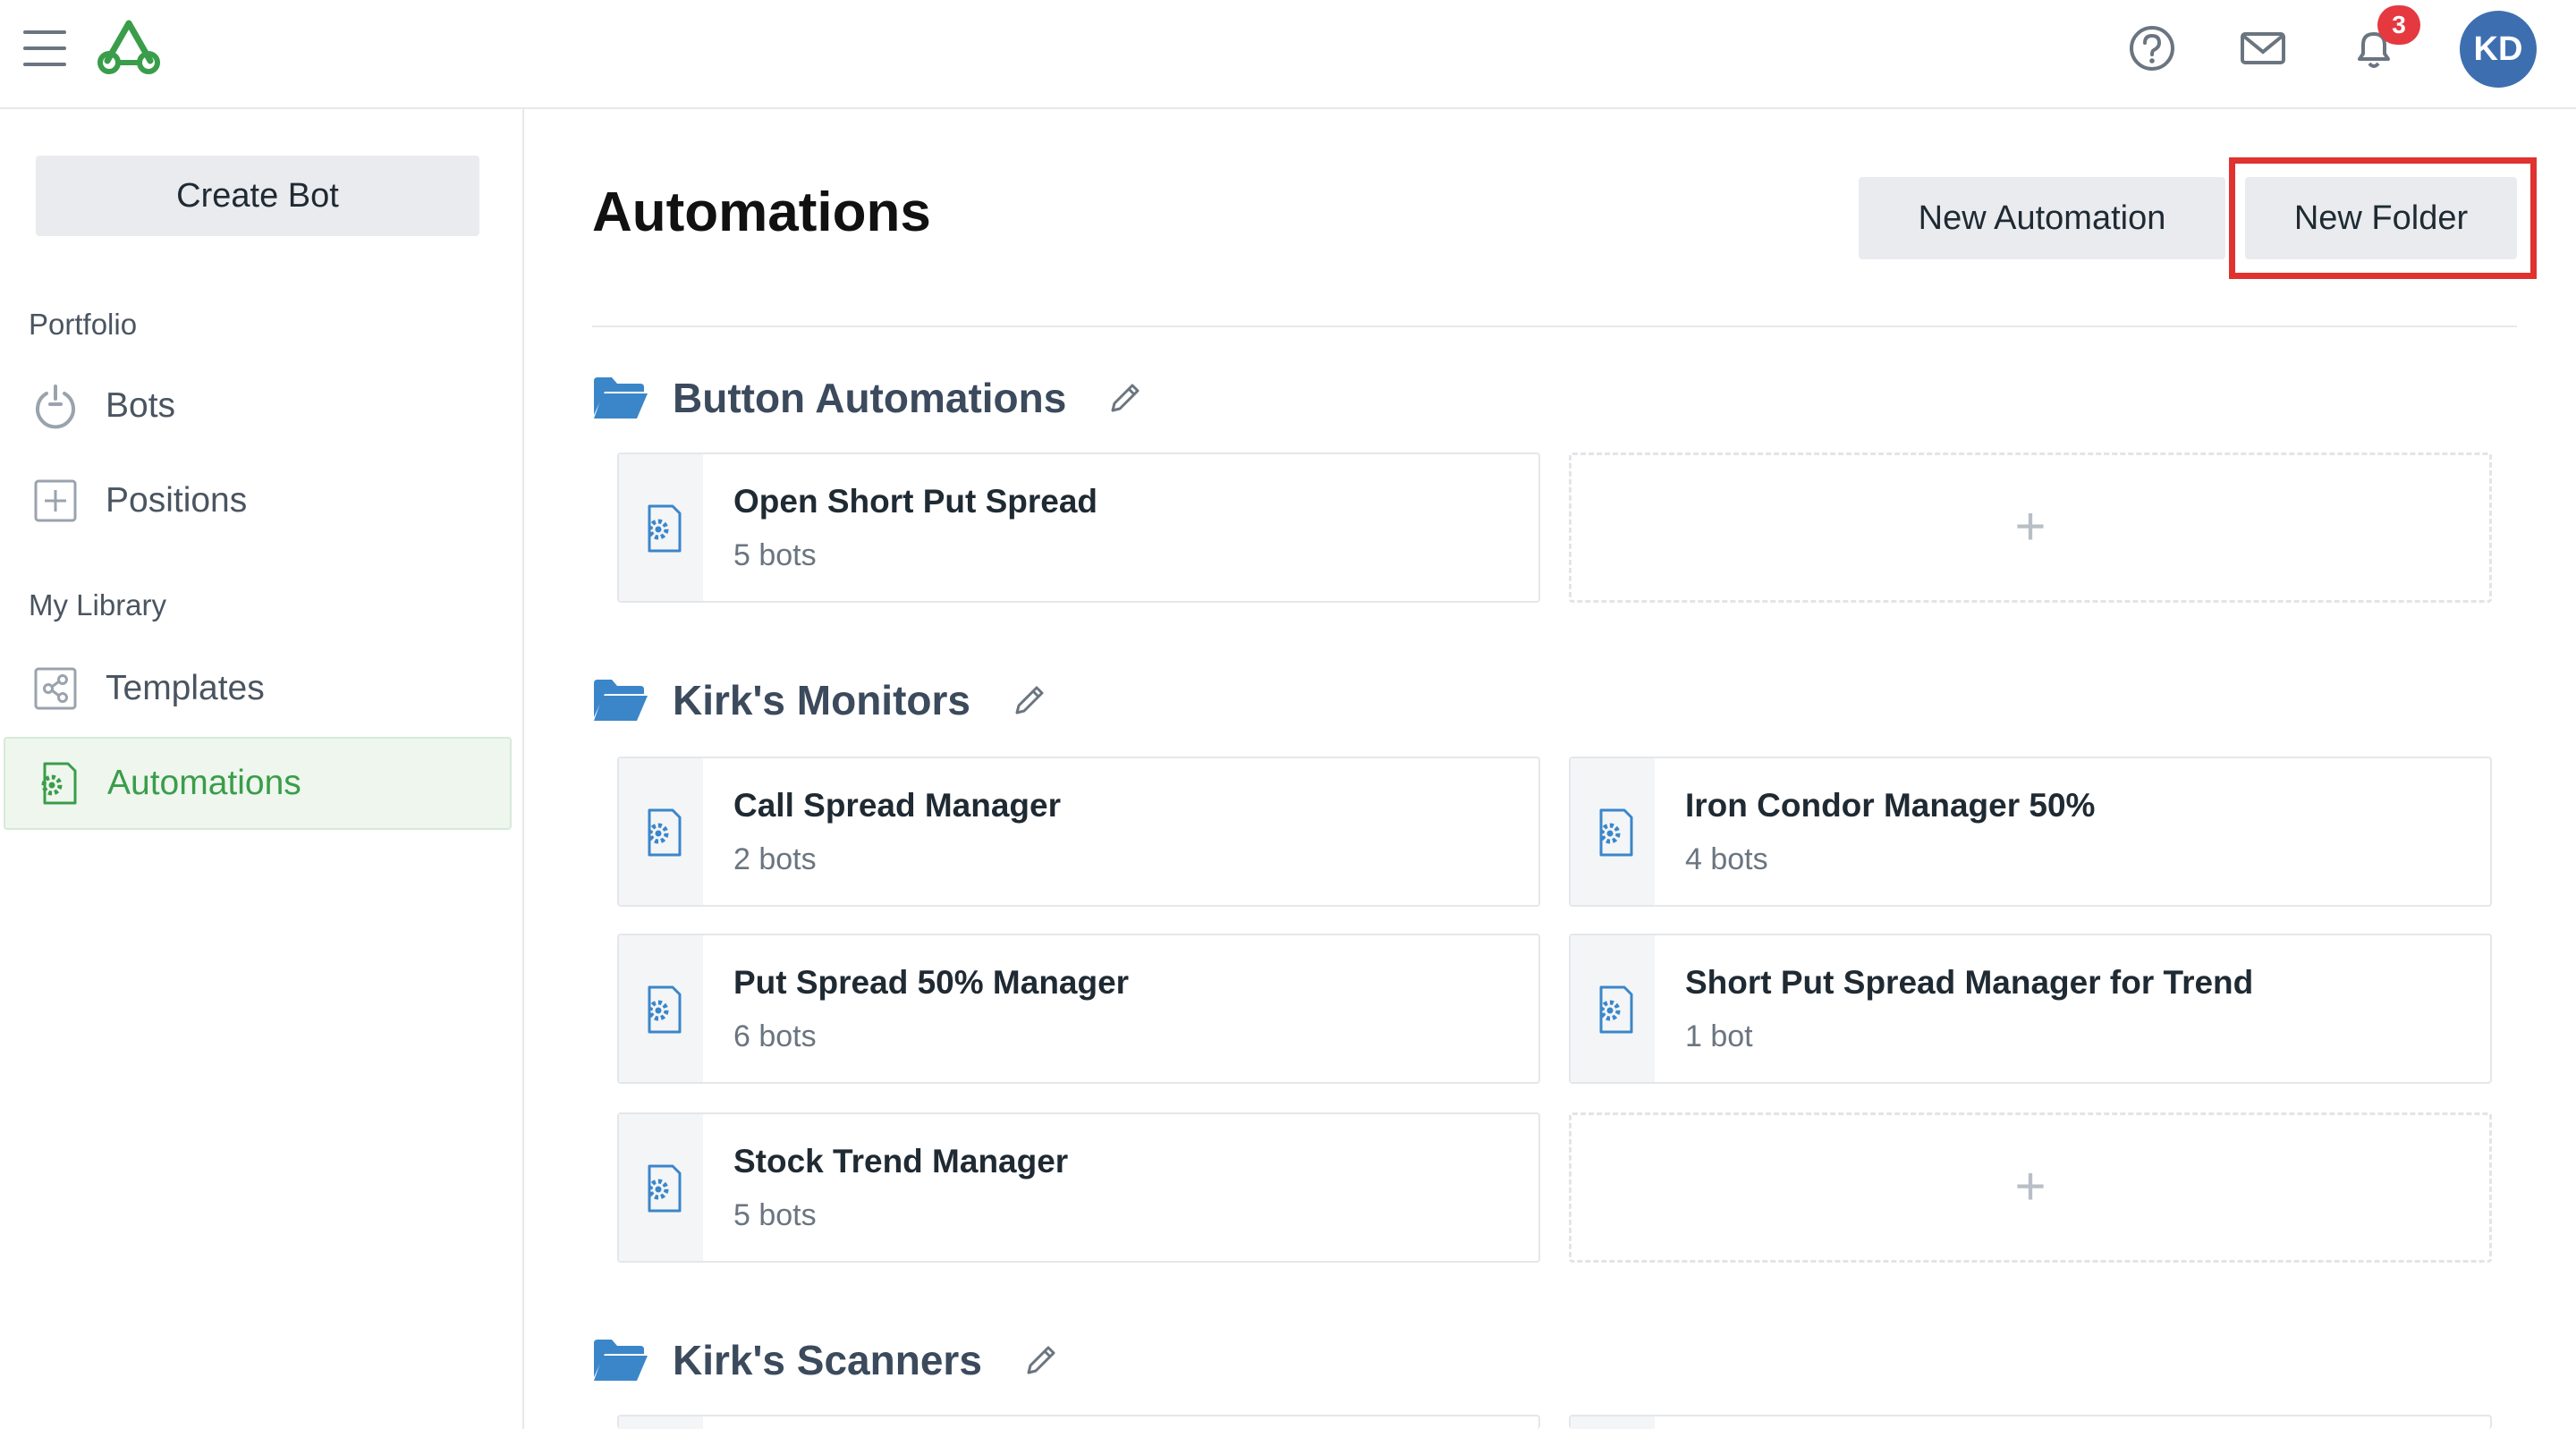 The image size is (2576, 1429). I want to click on hamburger-menu-icon, so click(44, 48).